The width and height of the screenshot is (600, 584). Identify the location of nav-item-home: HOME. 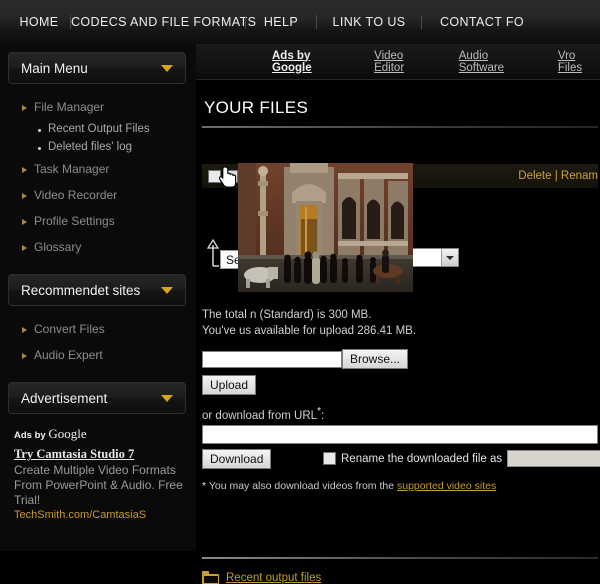
(39, 22).